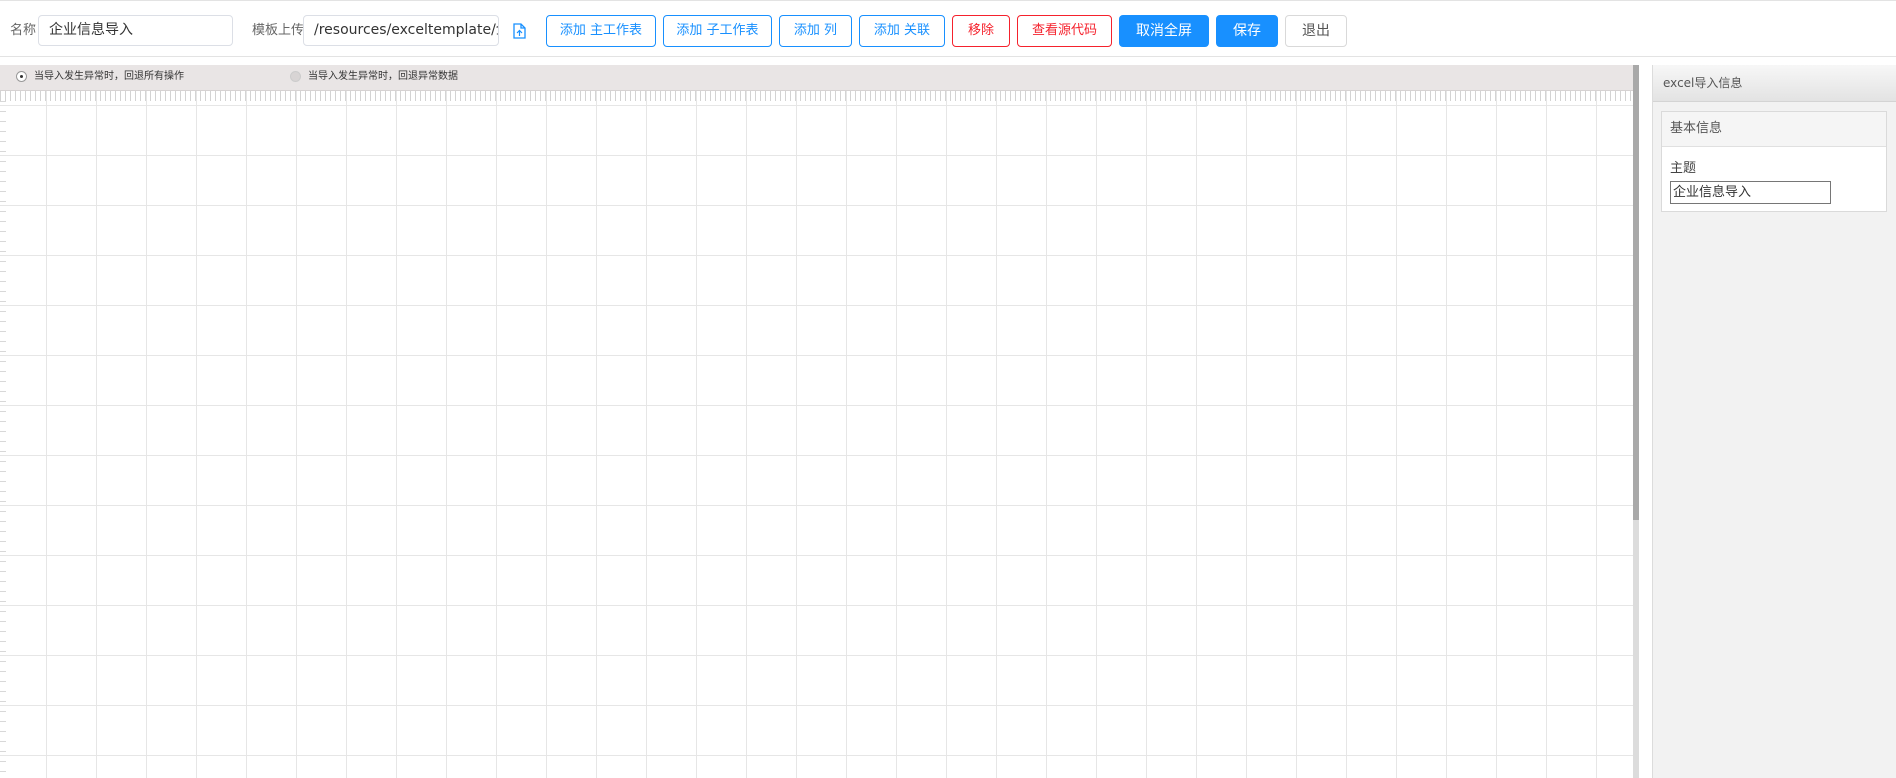 Image resolution: width=1896 pixels, height=778 pixels. I want to click on option-rollback-all: 当导入发生异常时，回退所有操作, so click(146, 77).